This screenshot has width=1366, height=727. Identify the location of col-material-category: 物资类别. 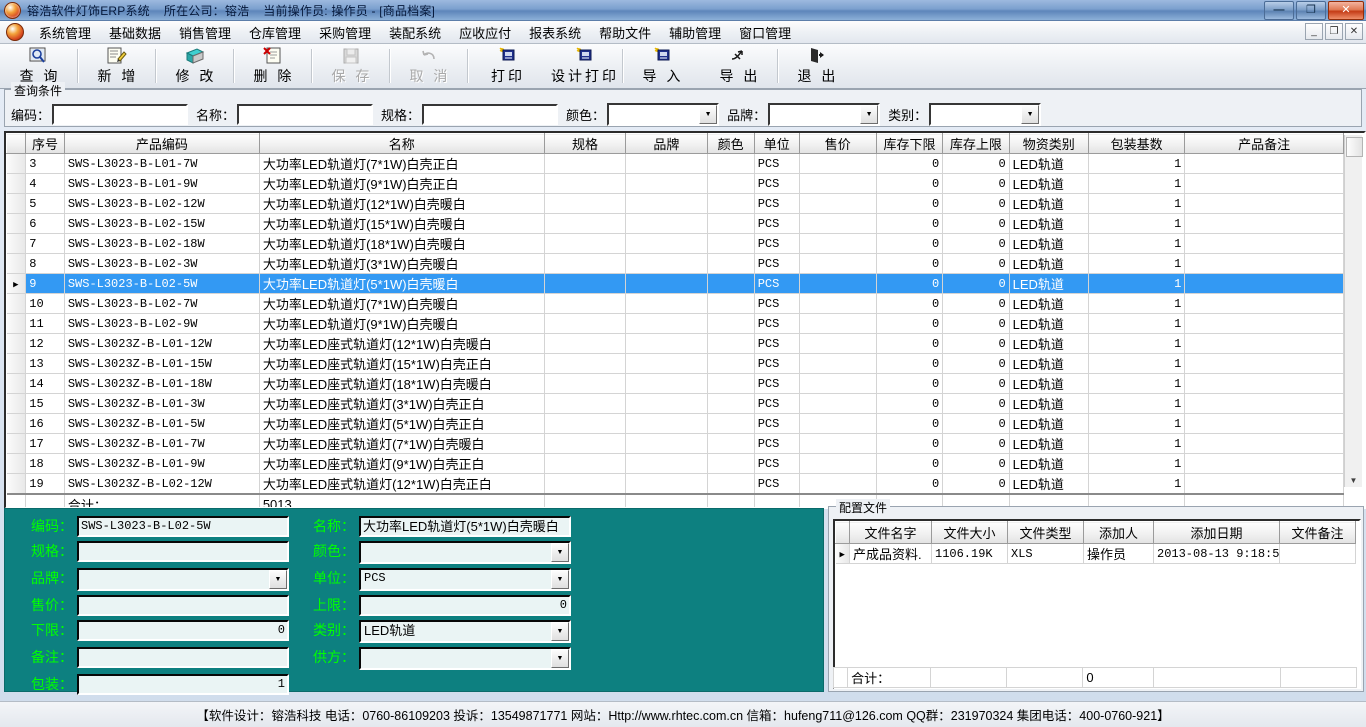
(1048, 143).